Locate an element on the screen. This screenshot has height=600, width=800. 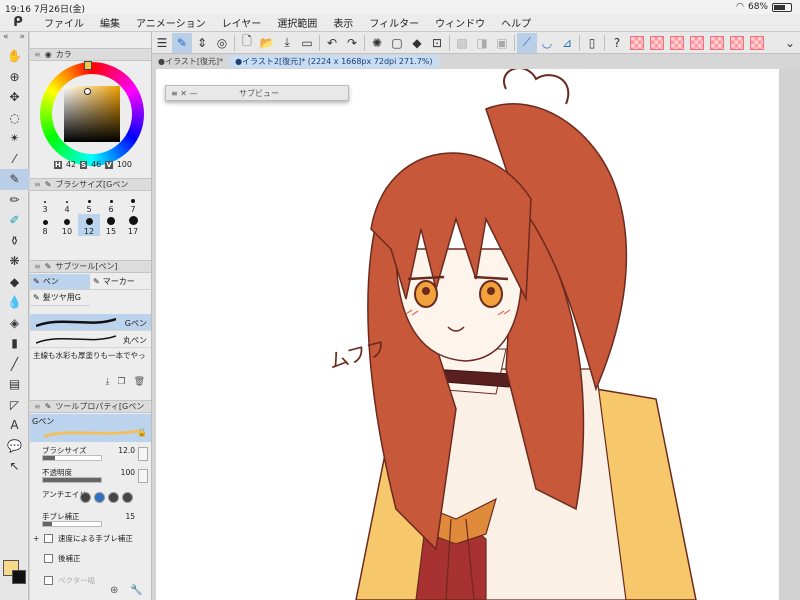
fill-selection-icon: ◆ is located at coordinates (417, 43).